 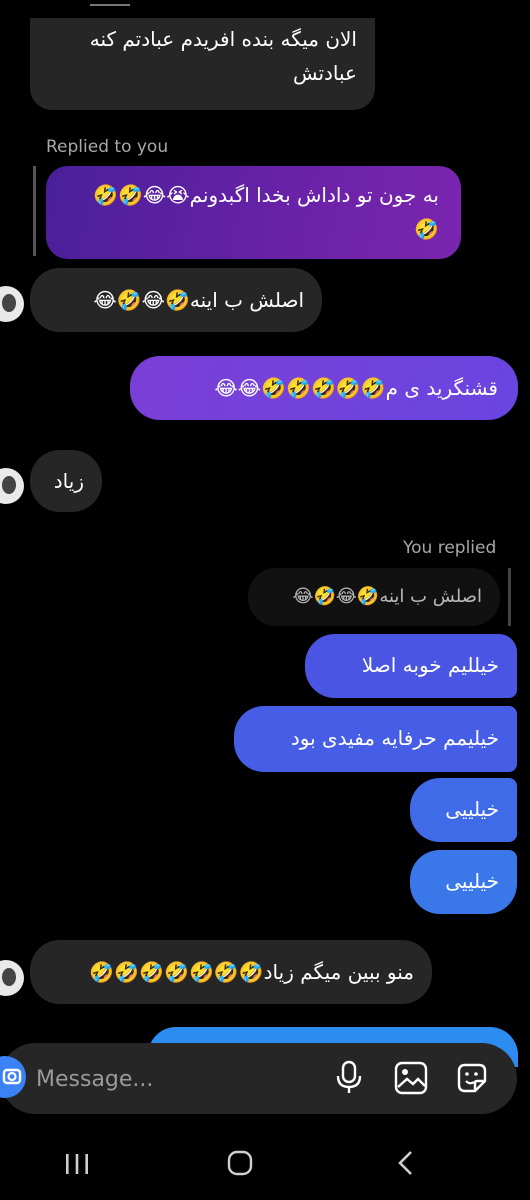 I want to click on message-bubble-sent: خیللیم خوبه اصلا, so click(x=411, y=666).